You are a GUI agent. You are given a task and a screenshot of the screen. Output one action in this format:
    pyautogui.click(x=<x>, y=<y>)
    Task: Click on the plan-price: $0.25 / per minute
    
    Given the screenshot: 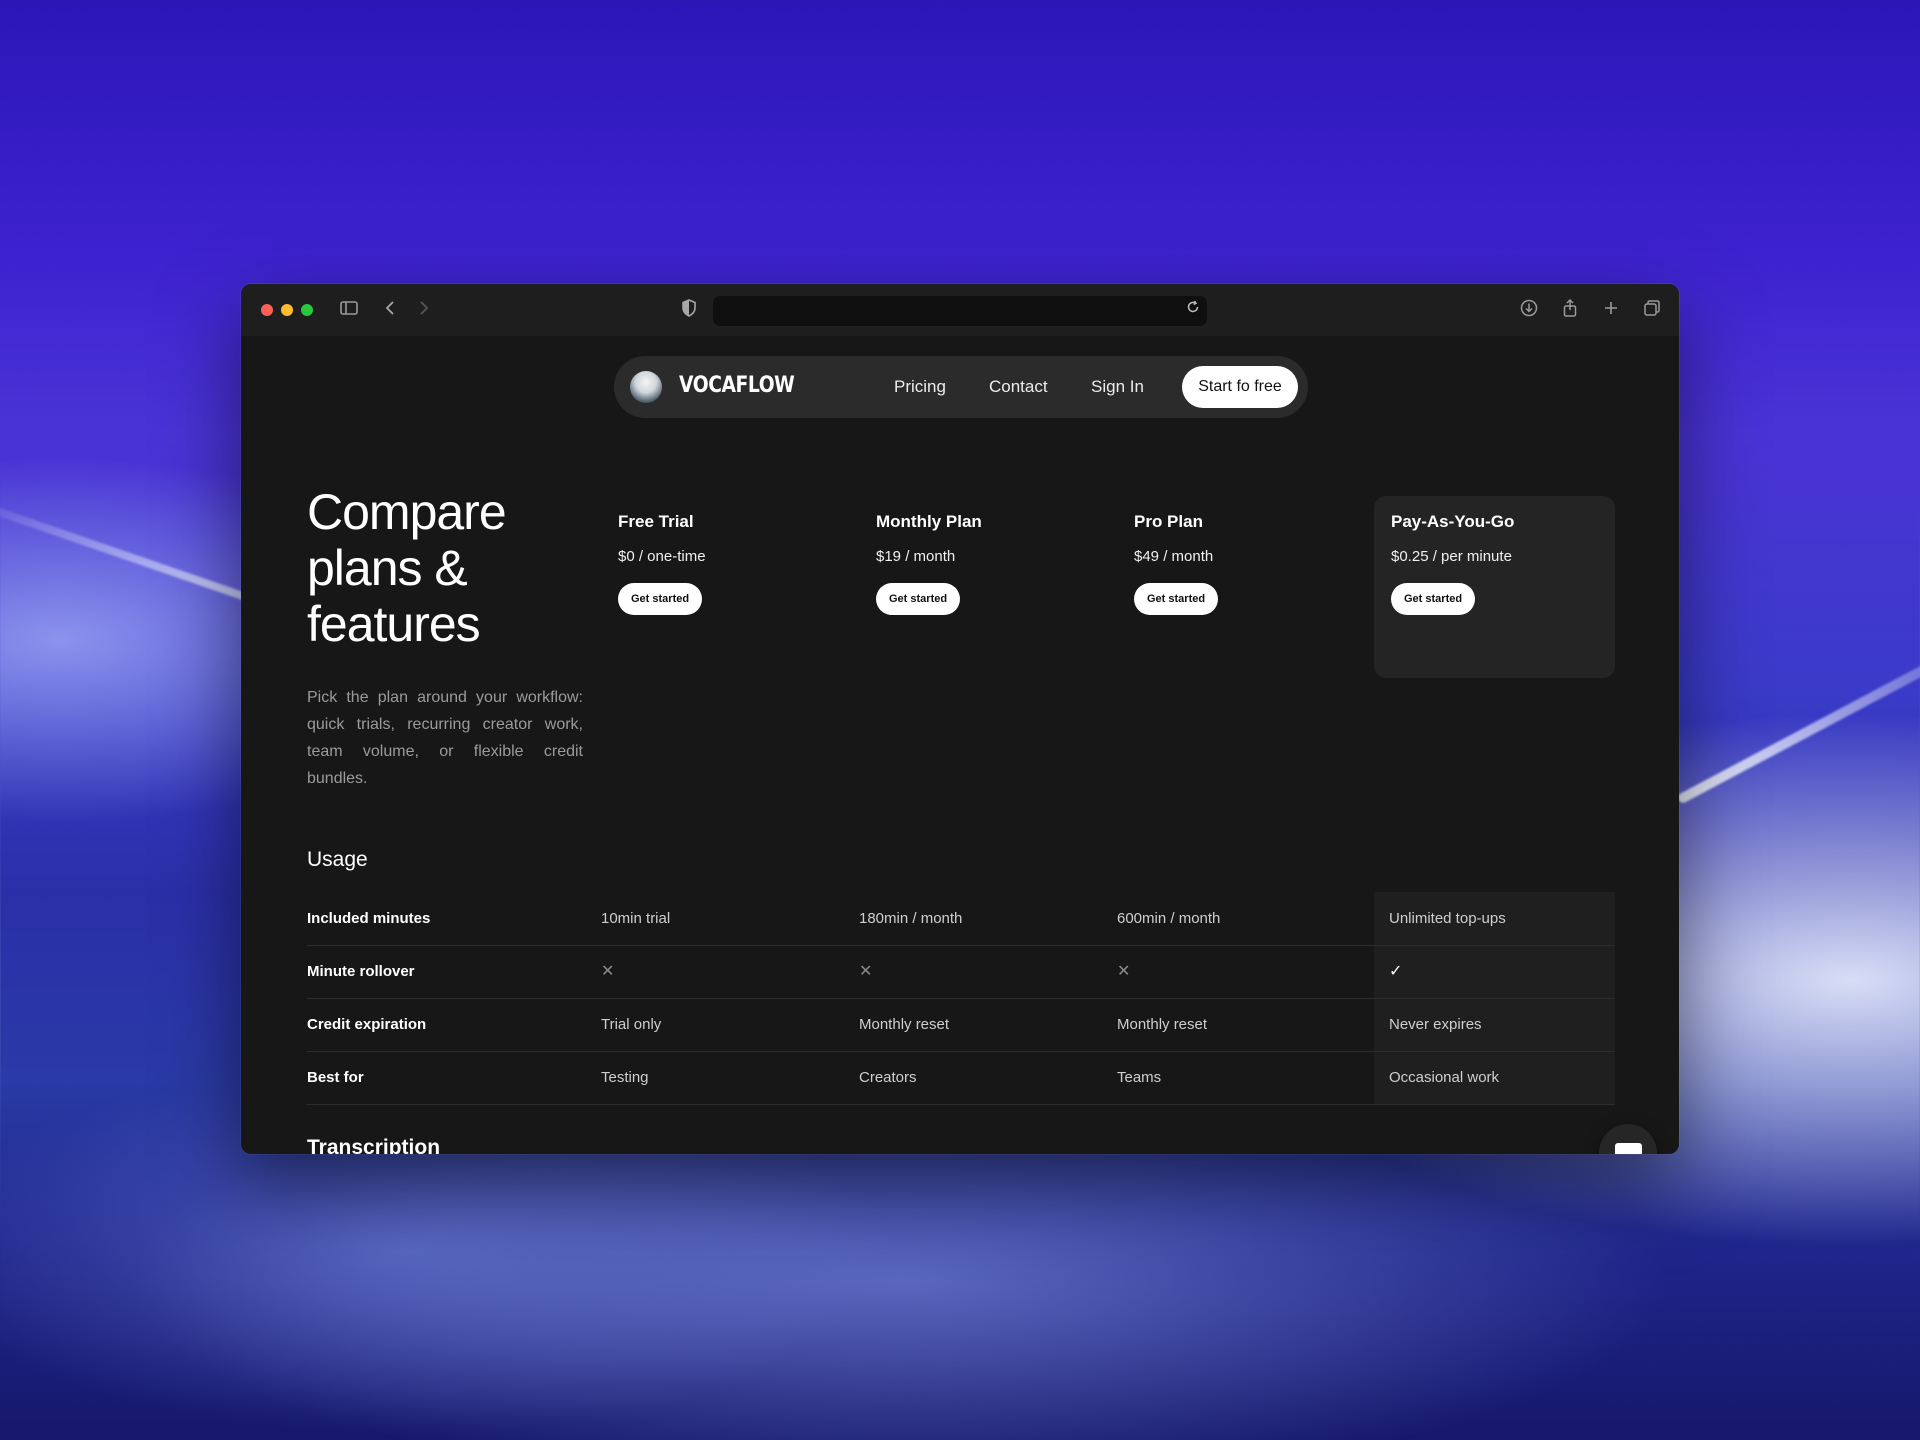 What is the action you would take?
    pyautogui.click(x=1451, y=556)
    